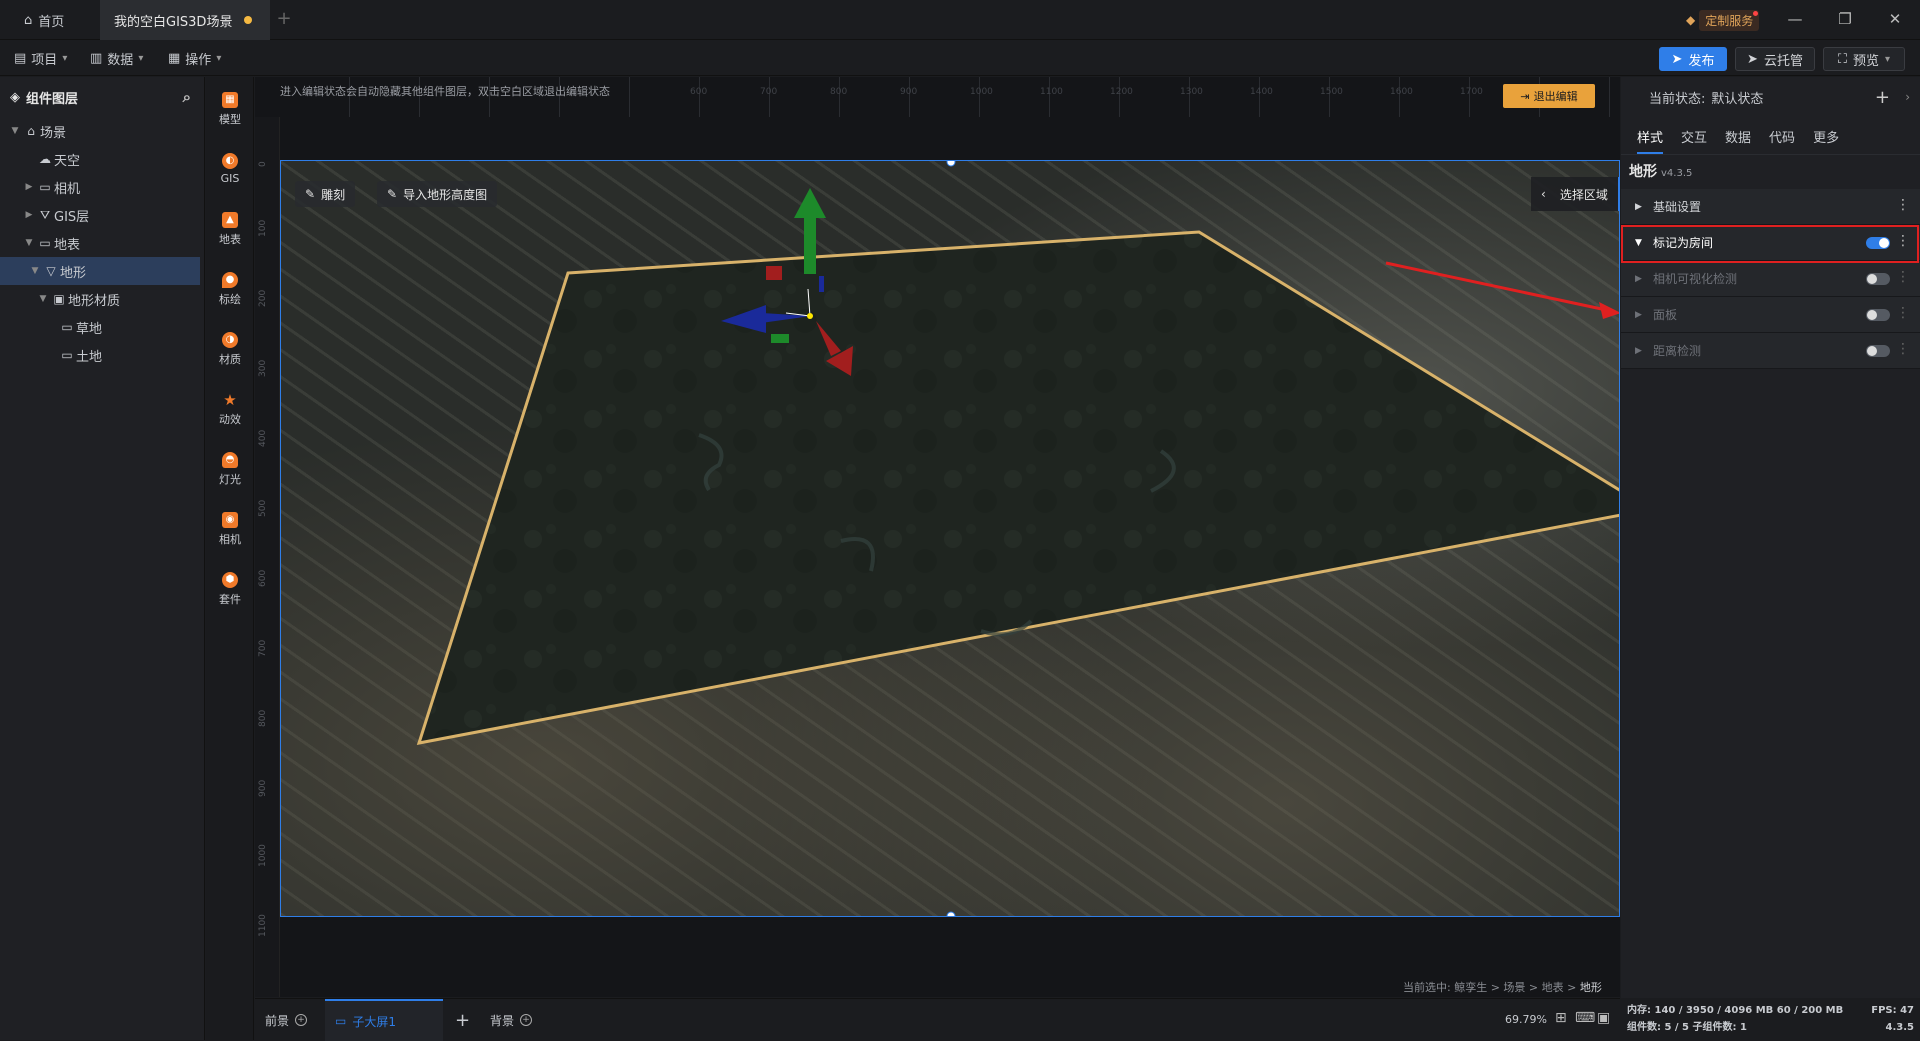 This screenshot has height=1041, width=1920. What do you see at coordinates (1677, 351) in the screenshot?
I see `section-label: 距离检测` at bounding box center [1677, 351].